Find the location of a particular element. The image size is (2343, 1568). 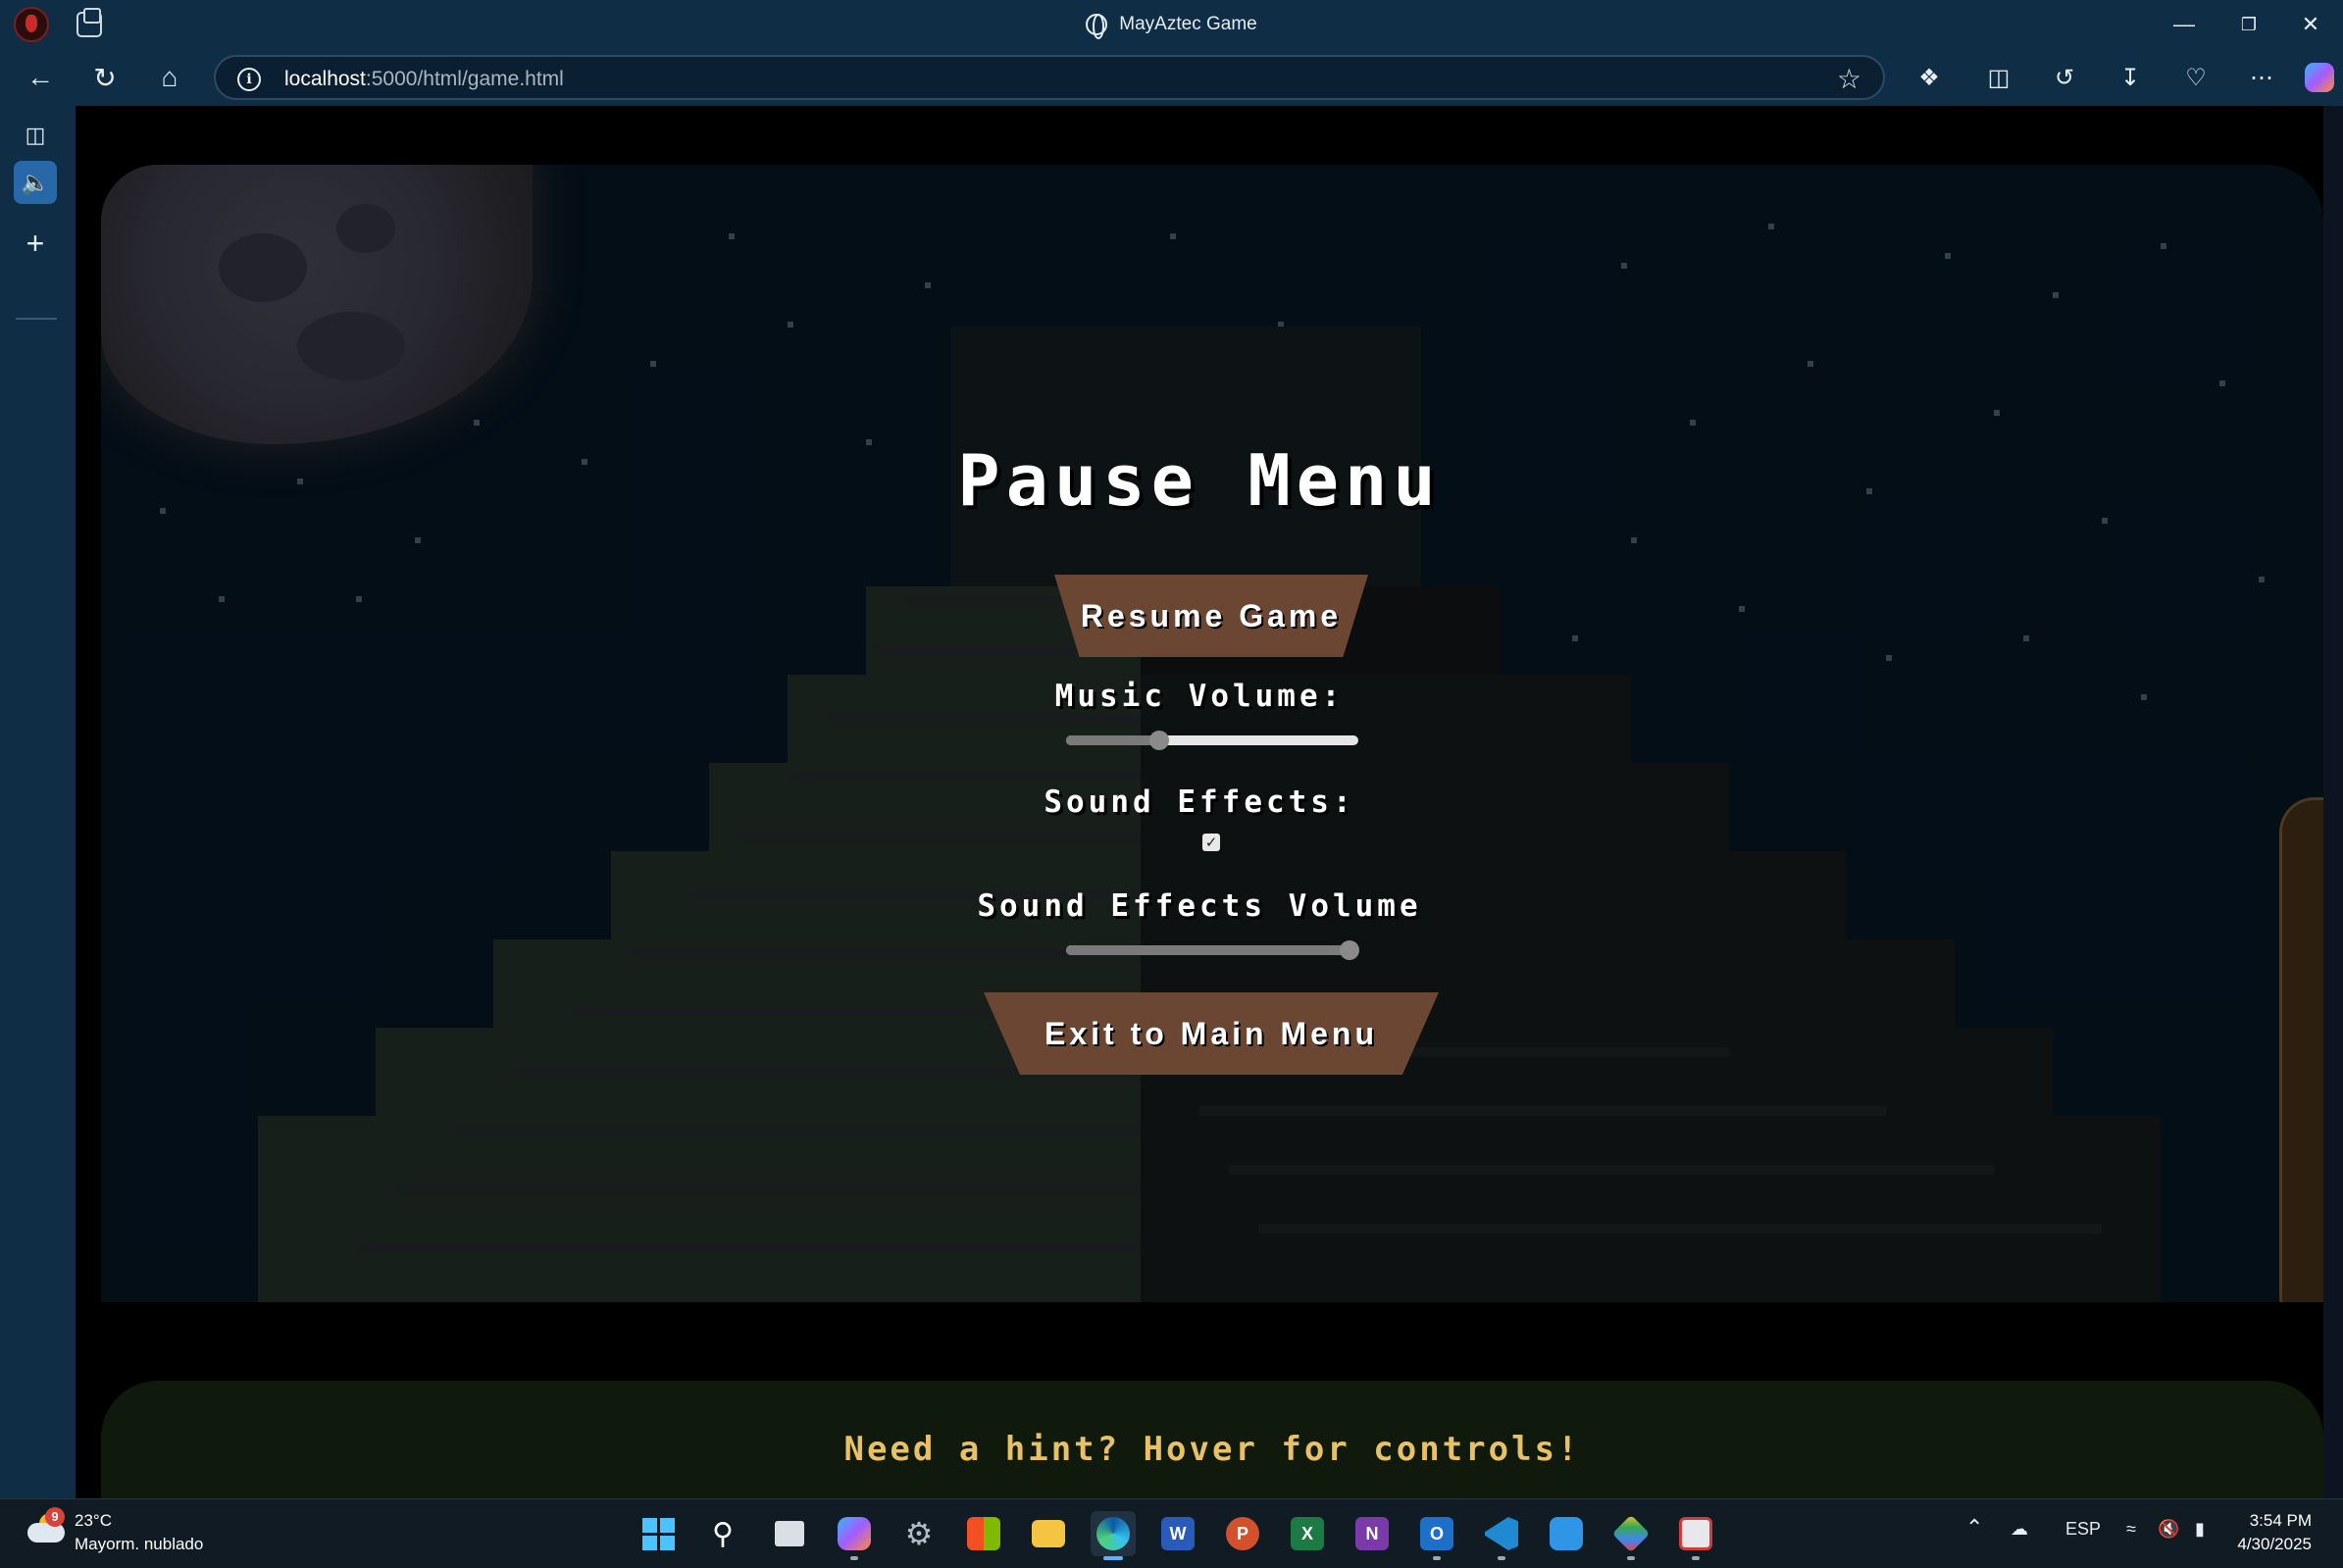

onenote-icon: N is located at coordinates (1372, 1533).